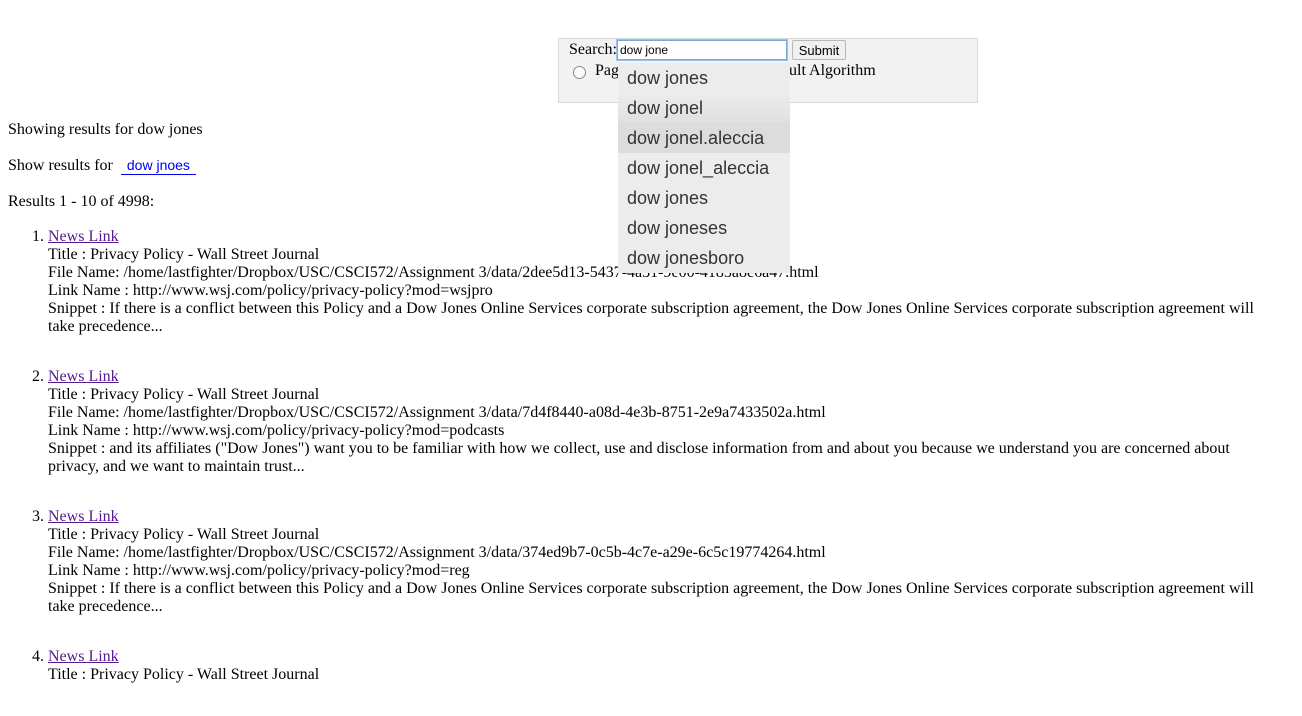  Describe the element at coordinates (105, 129) in the screenshot. I see `showing-results-text: Showing results for dow jones` at that location.